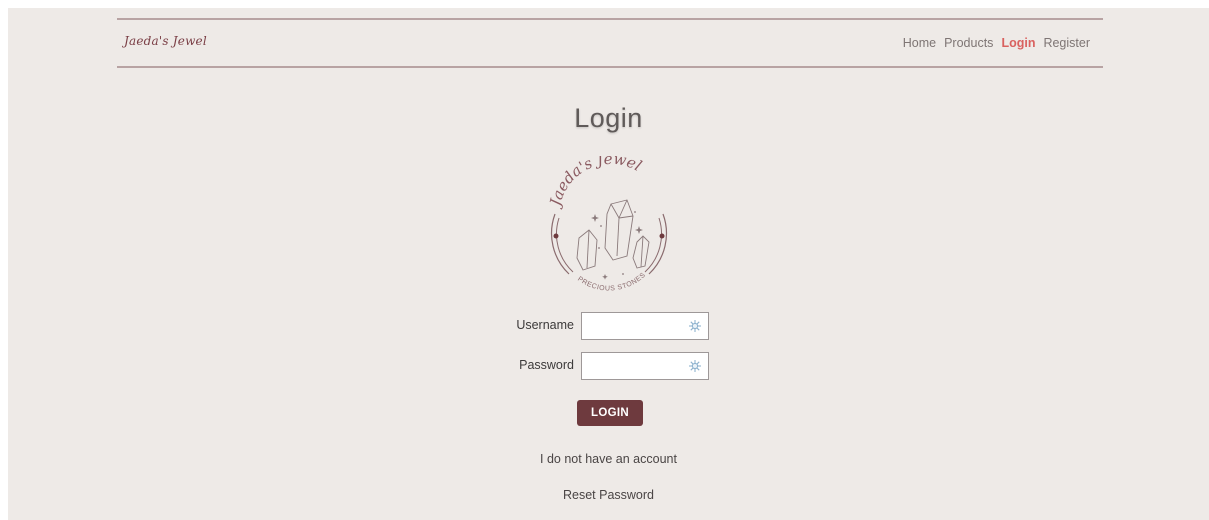 The height and width of the screenshot is (520, 1209). I want to click on username-row: Username, so click(608, 326).